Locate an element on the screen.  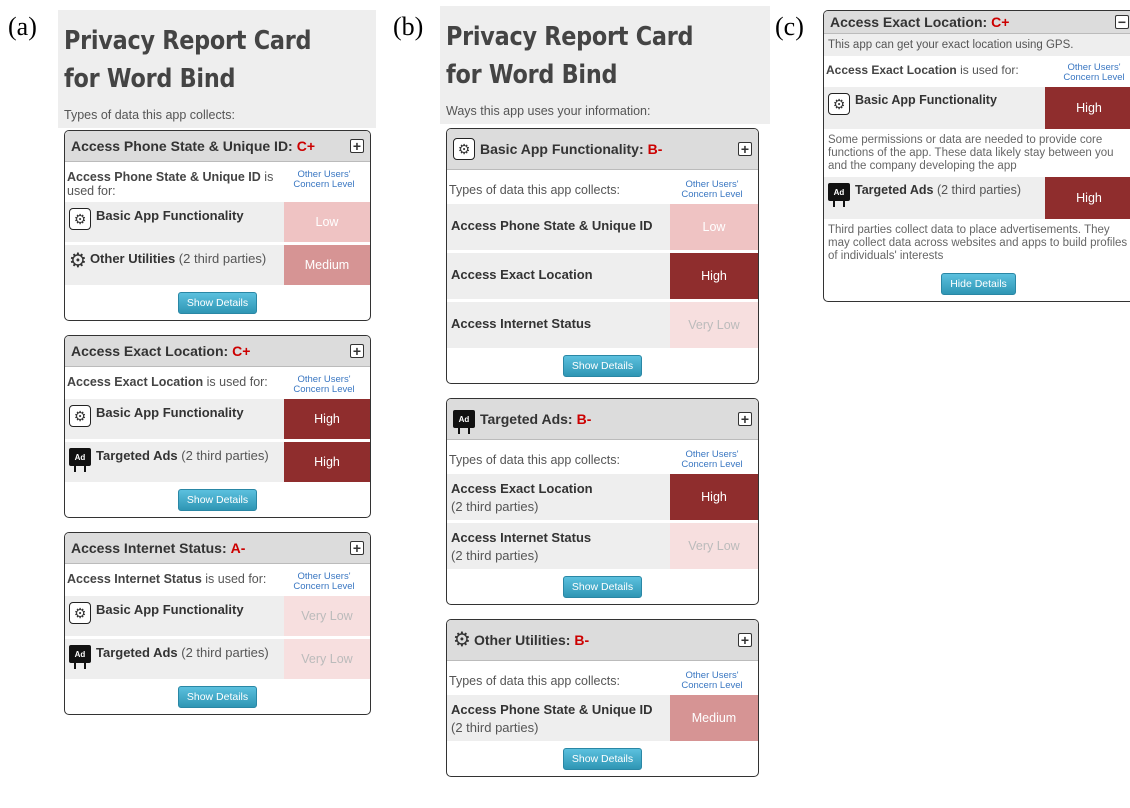
data-type-row: Access Exact Location High is located at coordinates (602, 276).